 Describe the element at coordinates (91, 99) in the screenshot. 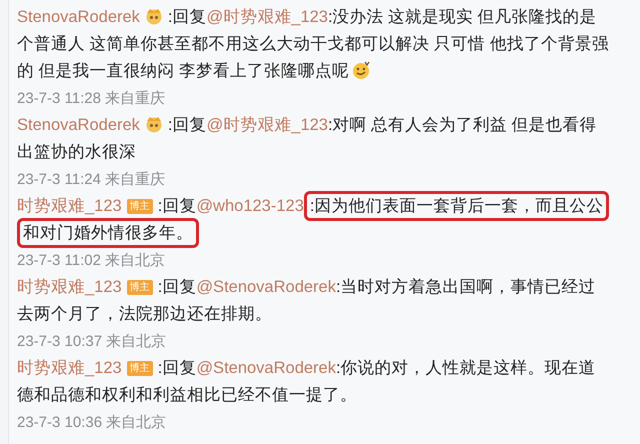

I see `comment-time-location: 23-7-3 11:28 来自重庆` at that location.